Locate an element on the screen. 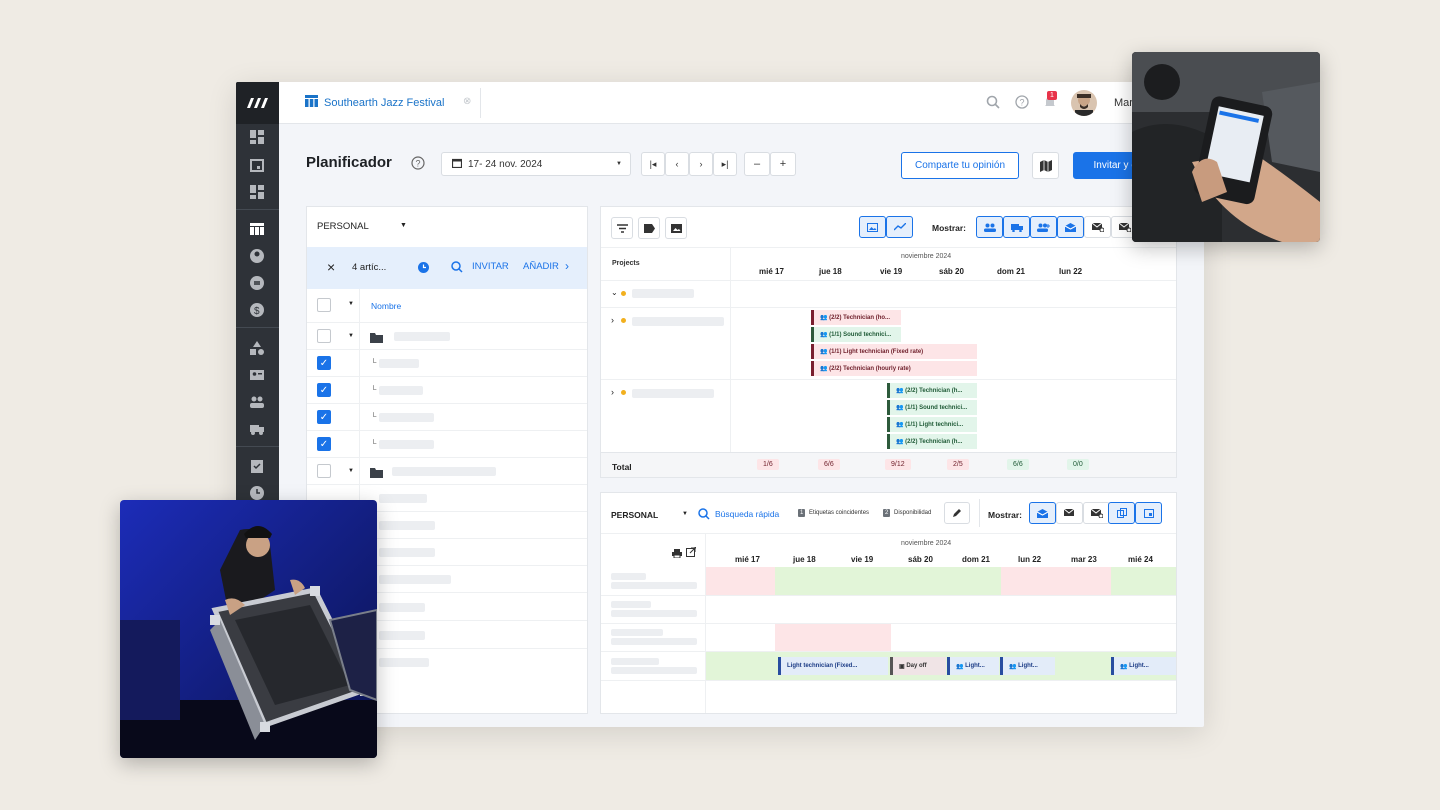 Image resolution: width=1440 pixels, height=810 pixels. copy-view-toggle is located at coordinates (1121, 513).